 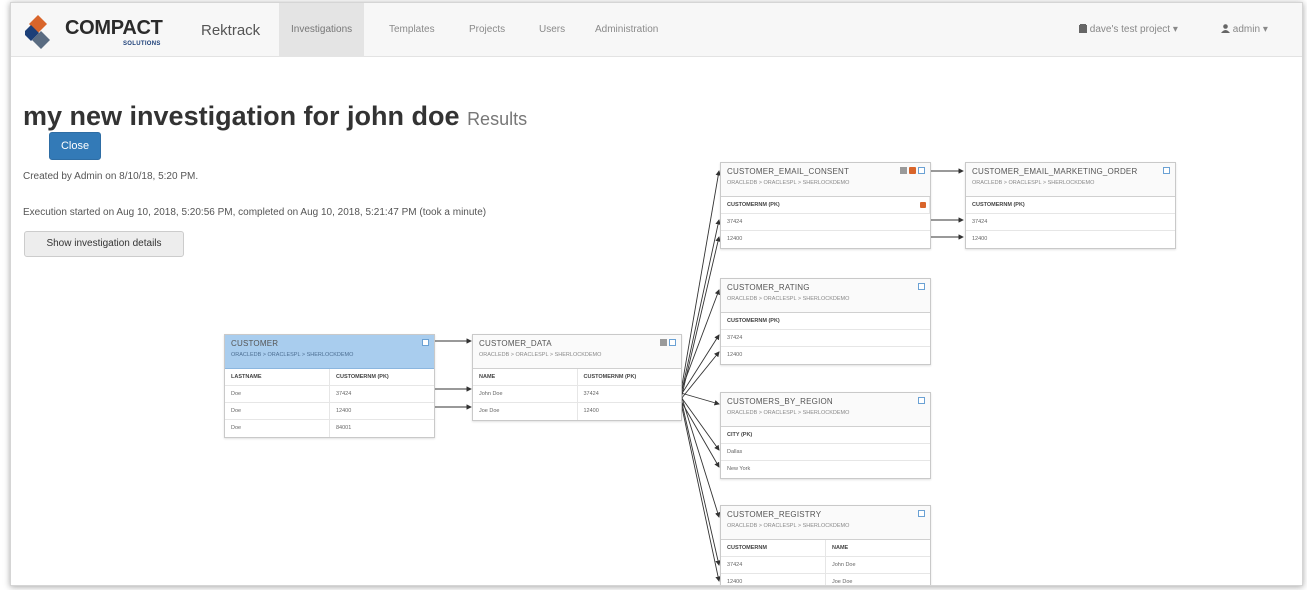 I want to click on table-row: John Doe 37424, so click(x=577, y=394).